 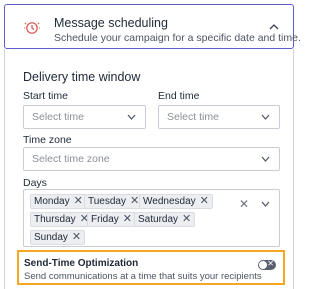 What do you see at coordinates (158, 219) in the screenshot?
I see `day-tag-label: Saturday` at bounding box center [158, 219].